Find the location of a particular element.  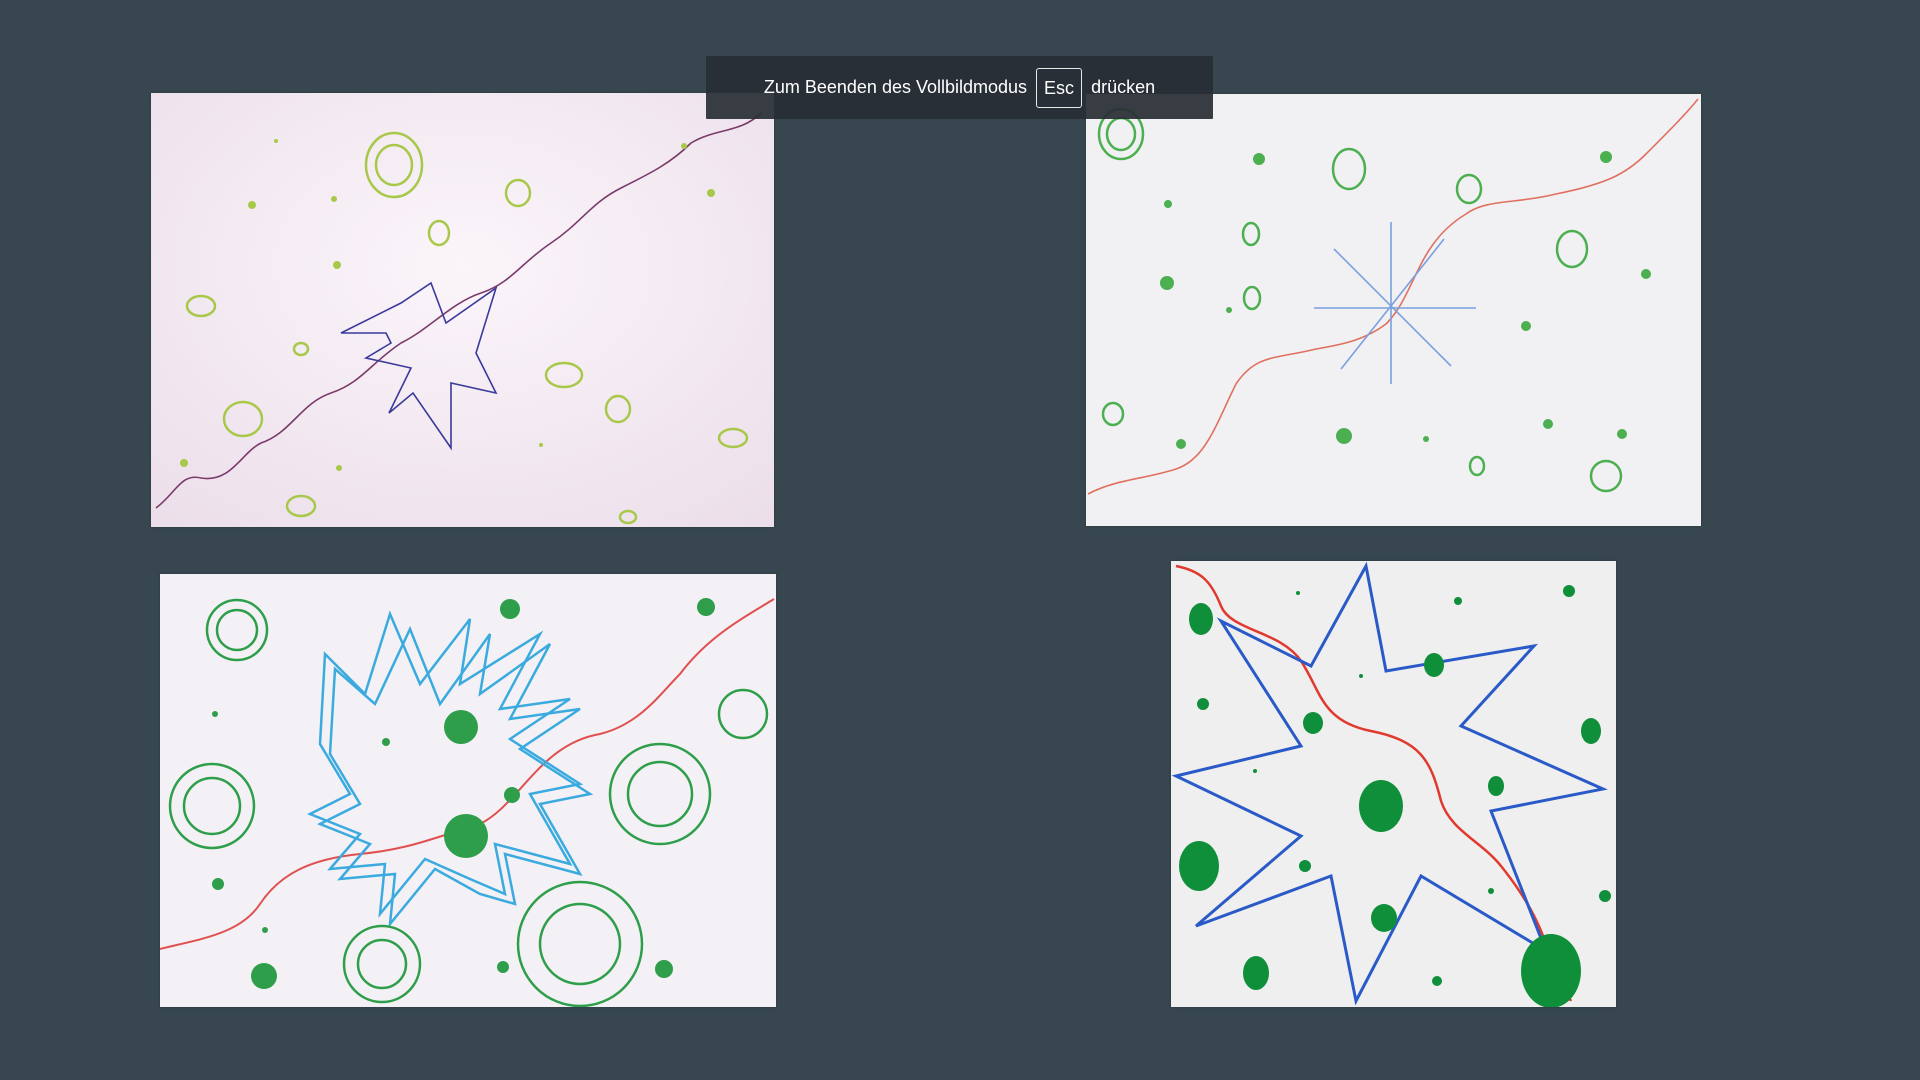

esc-key-badge: Esc is located at coordinates (1059, 87).